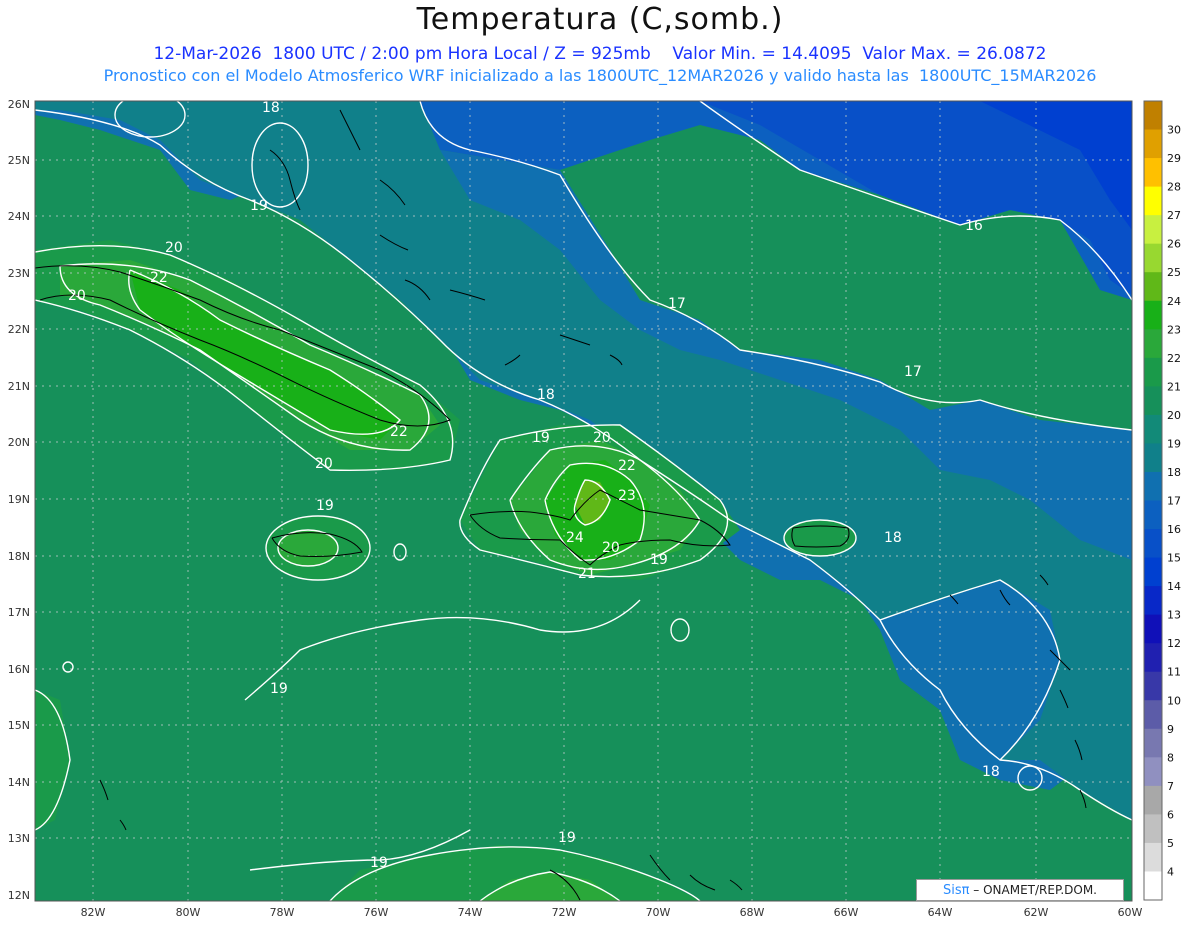 The height and width of the screenshot is (927, 1200). I want to click on lat-label: 23N, so click(19, 273).